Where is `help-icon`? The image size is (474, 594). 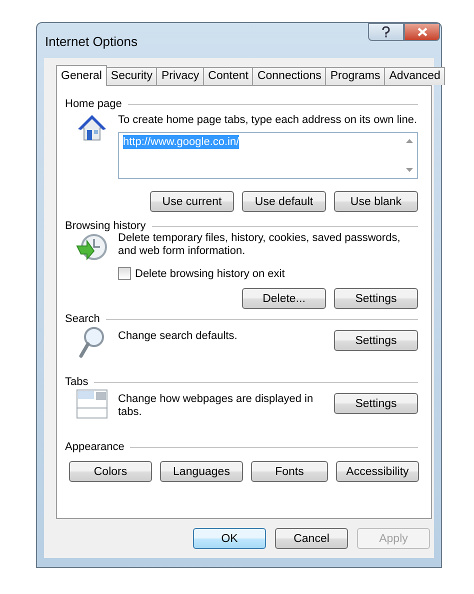 help-icon is located at coordinates (386, 32).